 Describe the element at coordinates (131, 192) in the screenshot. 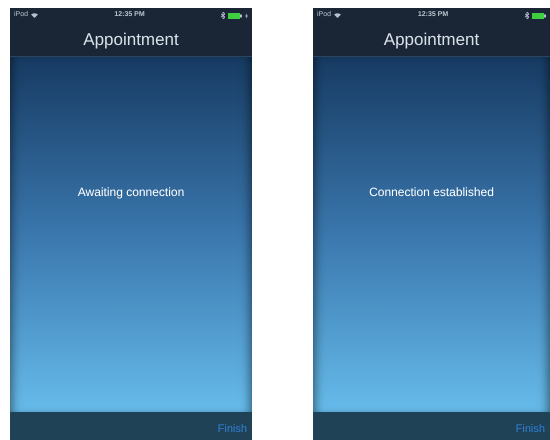

I see `status-message: Awaiting connection` at that location.